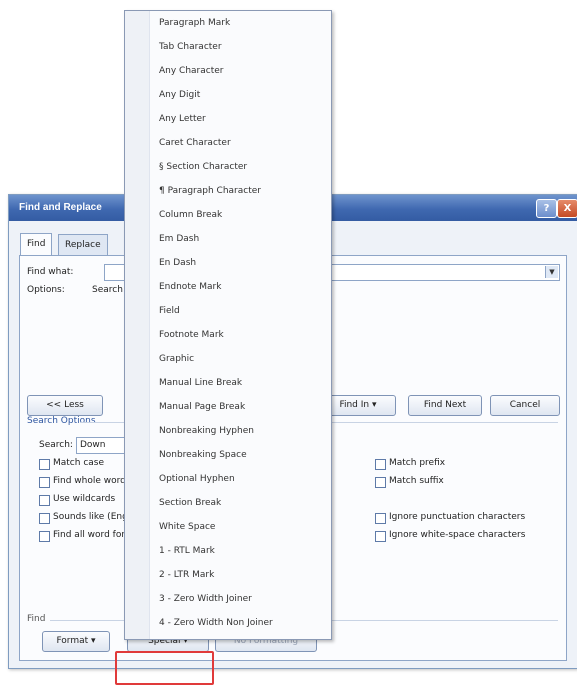 The width and height of the screenshot is (577, 685). What do you see at coordinates (36, 245) in the screenshot?
I see `tab-find: Find` at bounding box center [36, 245].